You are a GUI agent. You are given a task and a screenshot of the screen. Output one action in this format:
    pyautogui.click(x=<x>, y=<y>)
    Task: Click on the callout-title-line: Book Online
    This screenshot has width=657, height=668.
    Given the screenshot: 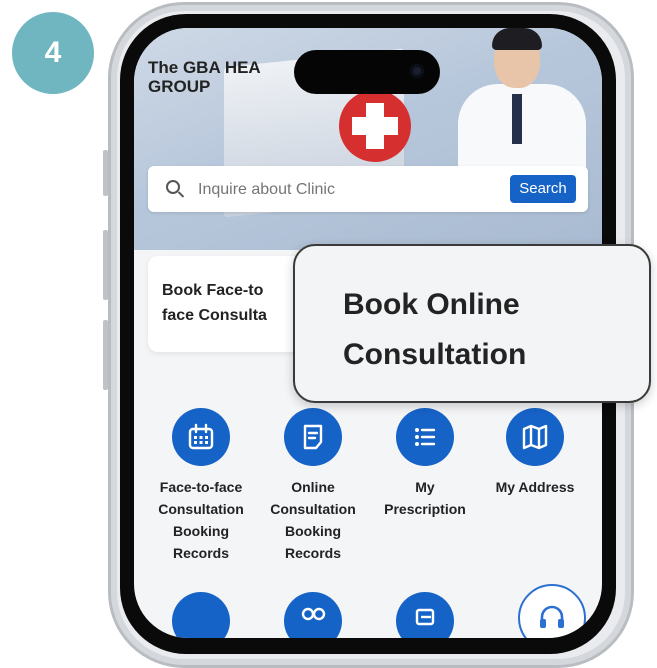 What is the action you would take?
    pyautogui.click(x=431, y=304)
    